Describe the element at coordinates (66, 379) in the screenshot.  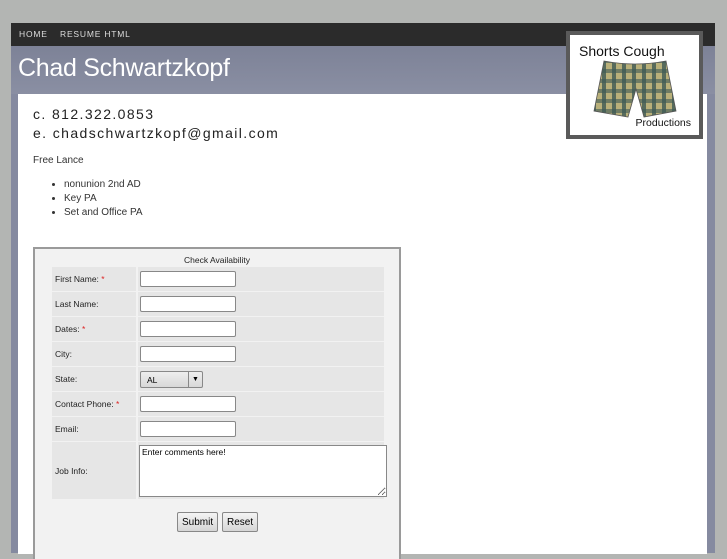
I see `label-state: State:` at that location.